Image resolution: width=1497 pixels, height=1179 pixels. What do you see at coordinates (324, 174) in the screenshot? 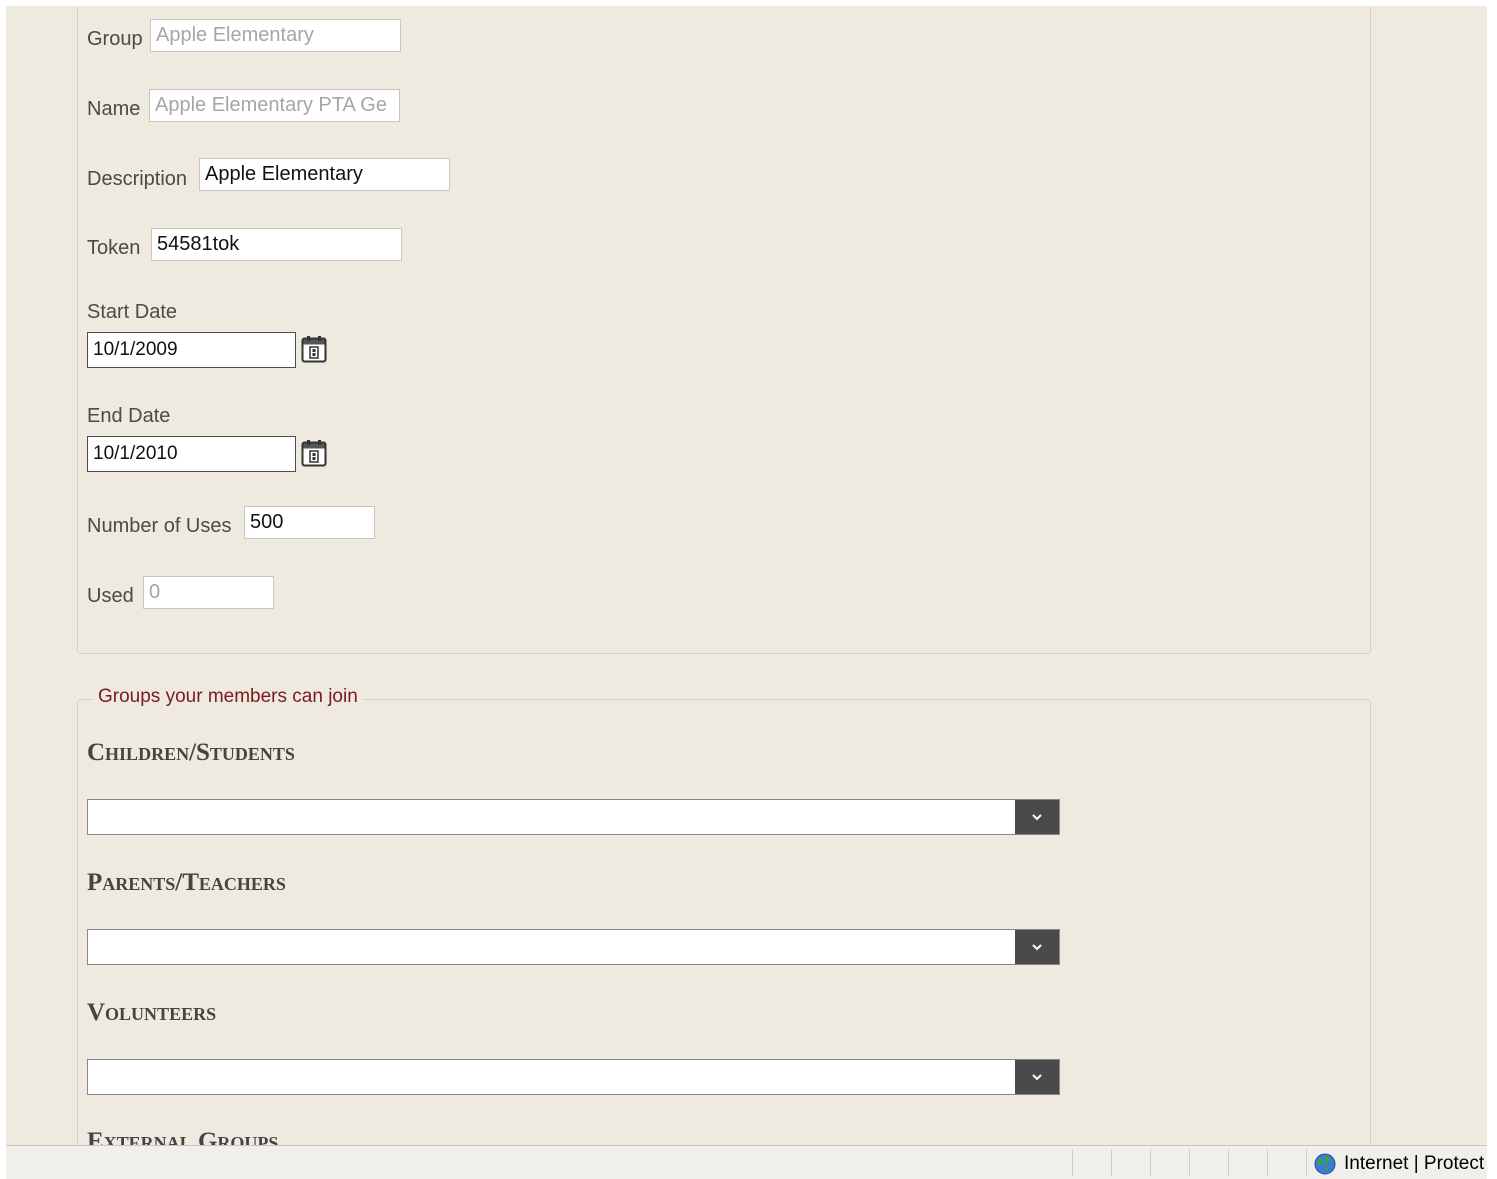
I see `description-field: Apple Elementary` at bounding box center [324, 174].